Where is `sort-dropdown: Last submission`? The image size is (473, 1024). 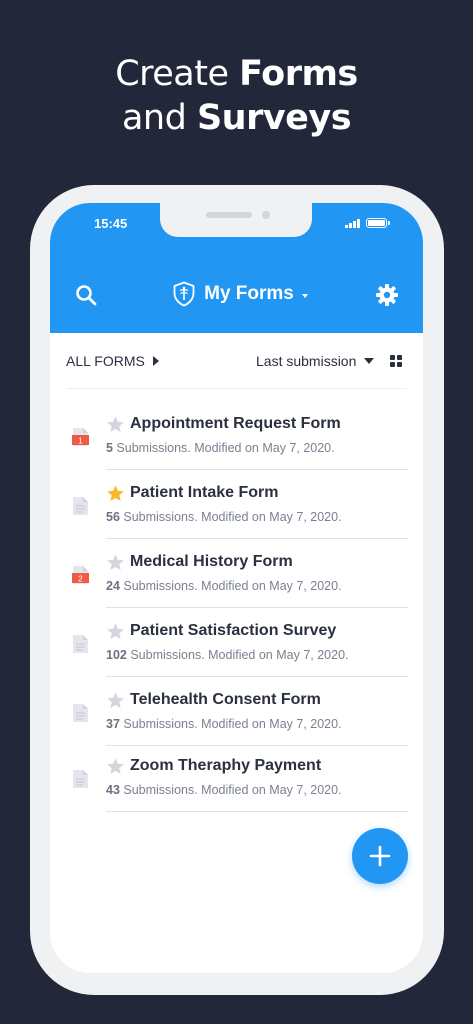
sort-dropdown: Last submission is located at coordinates (315, 361).